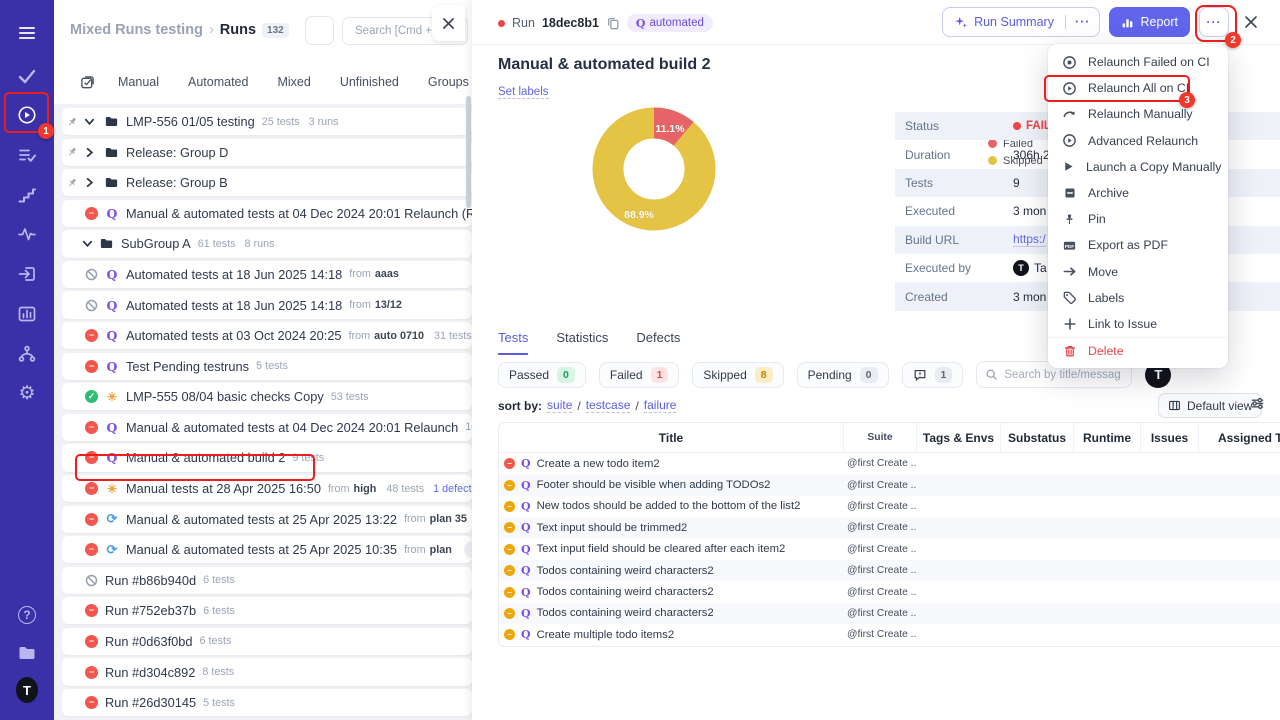  Describe the element at coordinates (1251, 22) in the screenshot. I see `detail-close-button` at that location.